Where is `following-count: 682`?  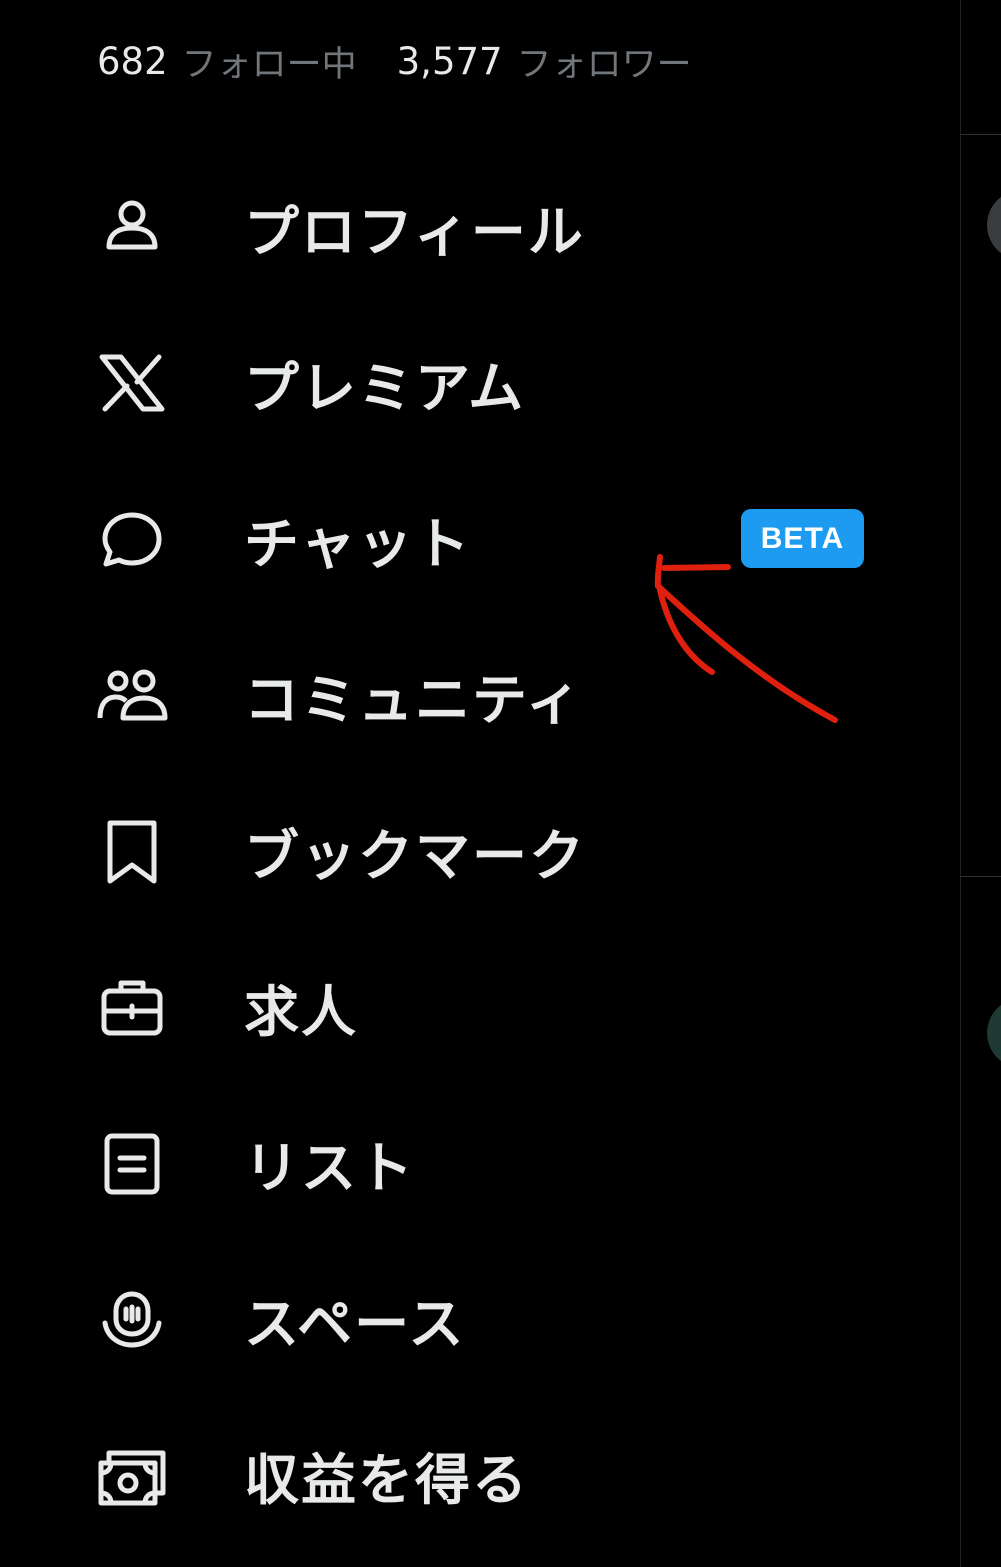
following-count: 682 is located at coordinates (132, 61).